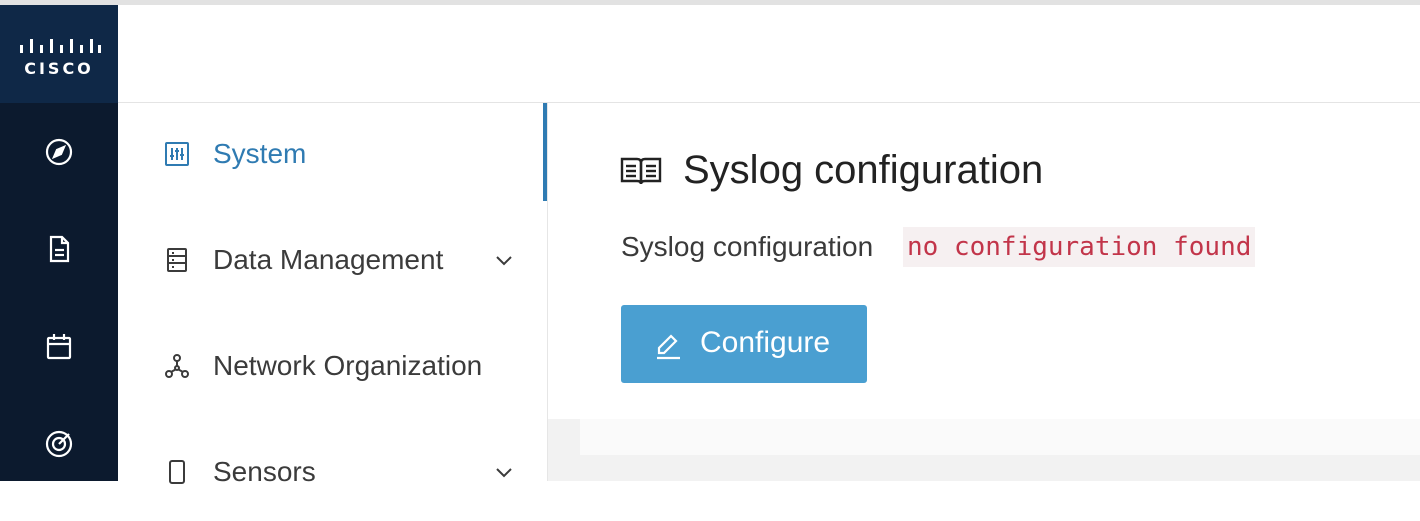  Describe the element at coordinates (641, 171) in the screenshot. I see `book-icon` at that location.